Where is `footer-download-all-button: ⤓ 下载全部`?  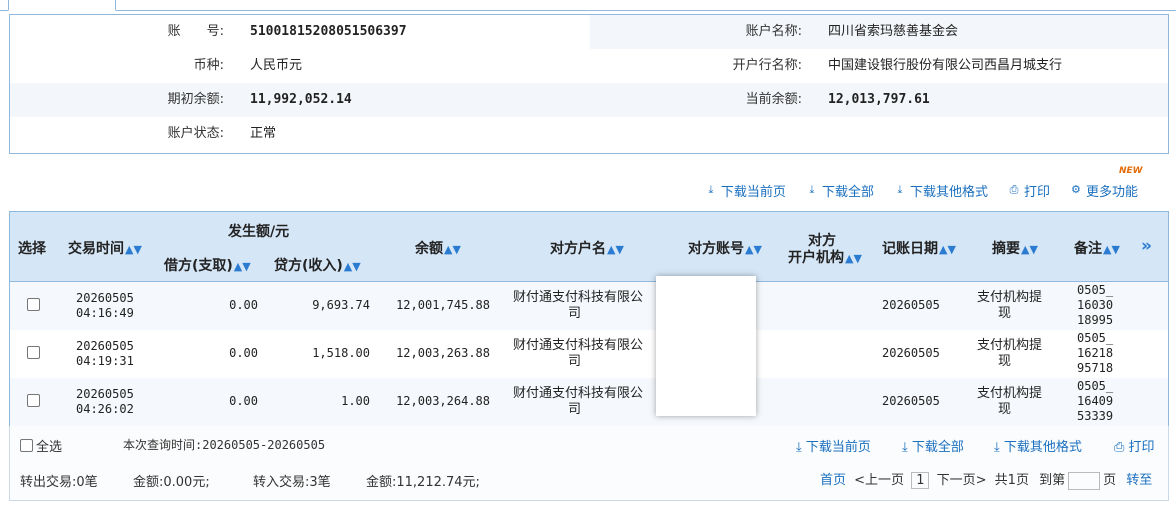 footer-download-all-button: ⤓ 下载全部 is located at coordinates (933, 445).